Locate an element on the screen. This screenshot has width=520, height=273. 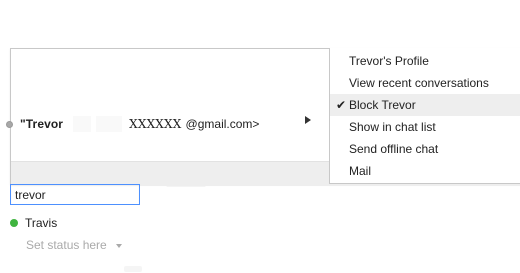
search-input is located at coordinates (75, 194).